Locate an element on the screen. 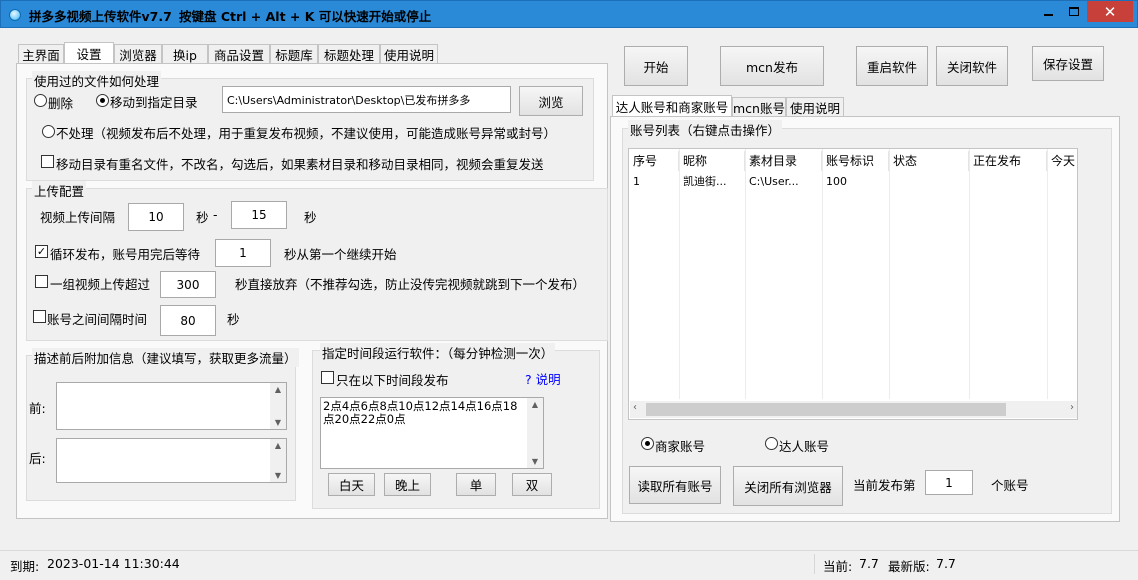 This screenshot has height=580, width=1138. schedule-times-textarea: 2点4点6点8点10点12点14点16点18点20点22点0点 ▲ ▼ is located at coordinates (432, 433).